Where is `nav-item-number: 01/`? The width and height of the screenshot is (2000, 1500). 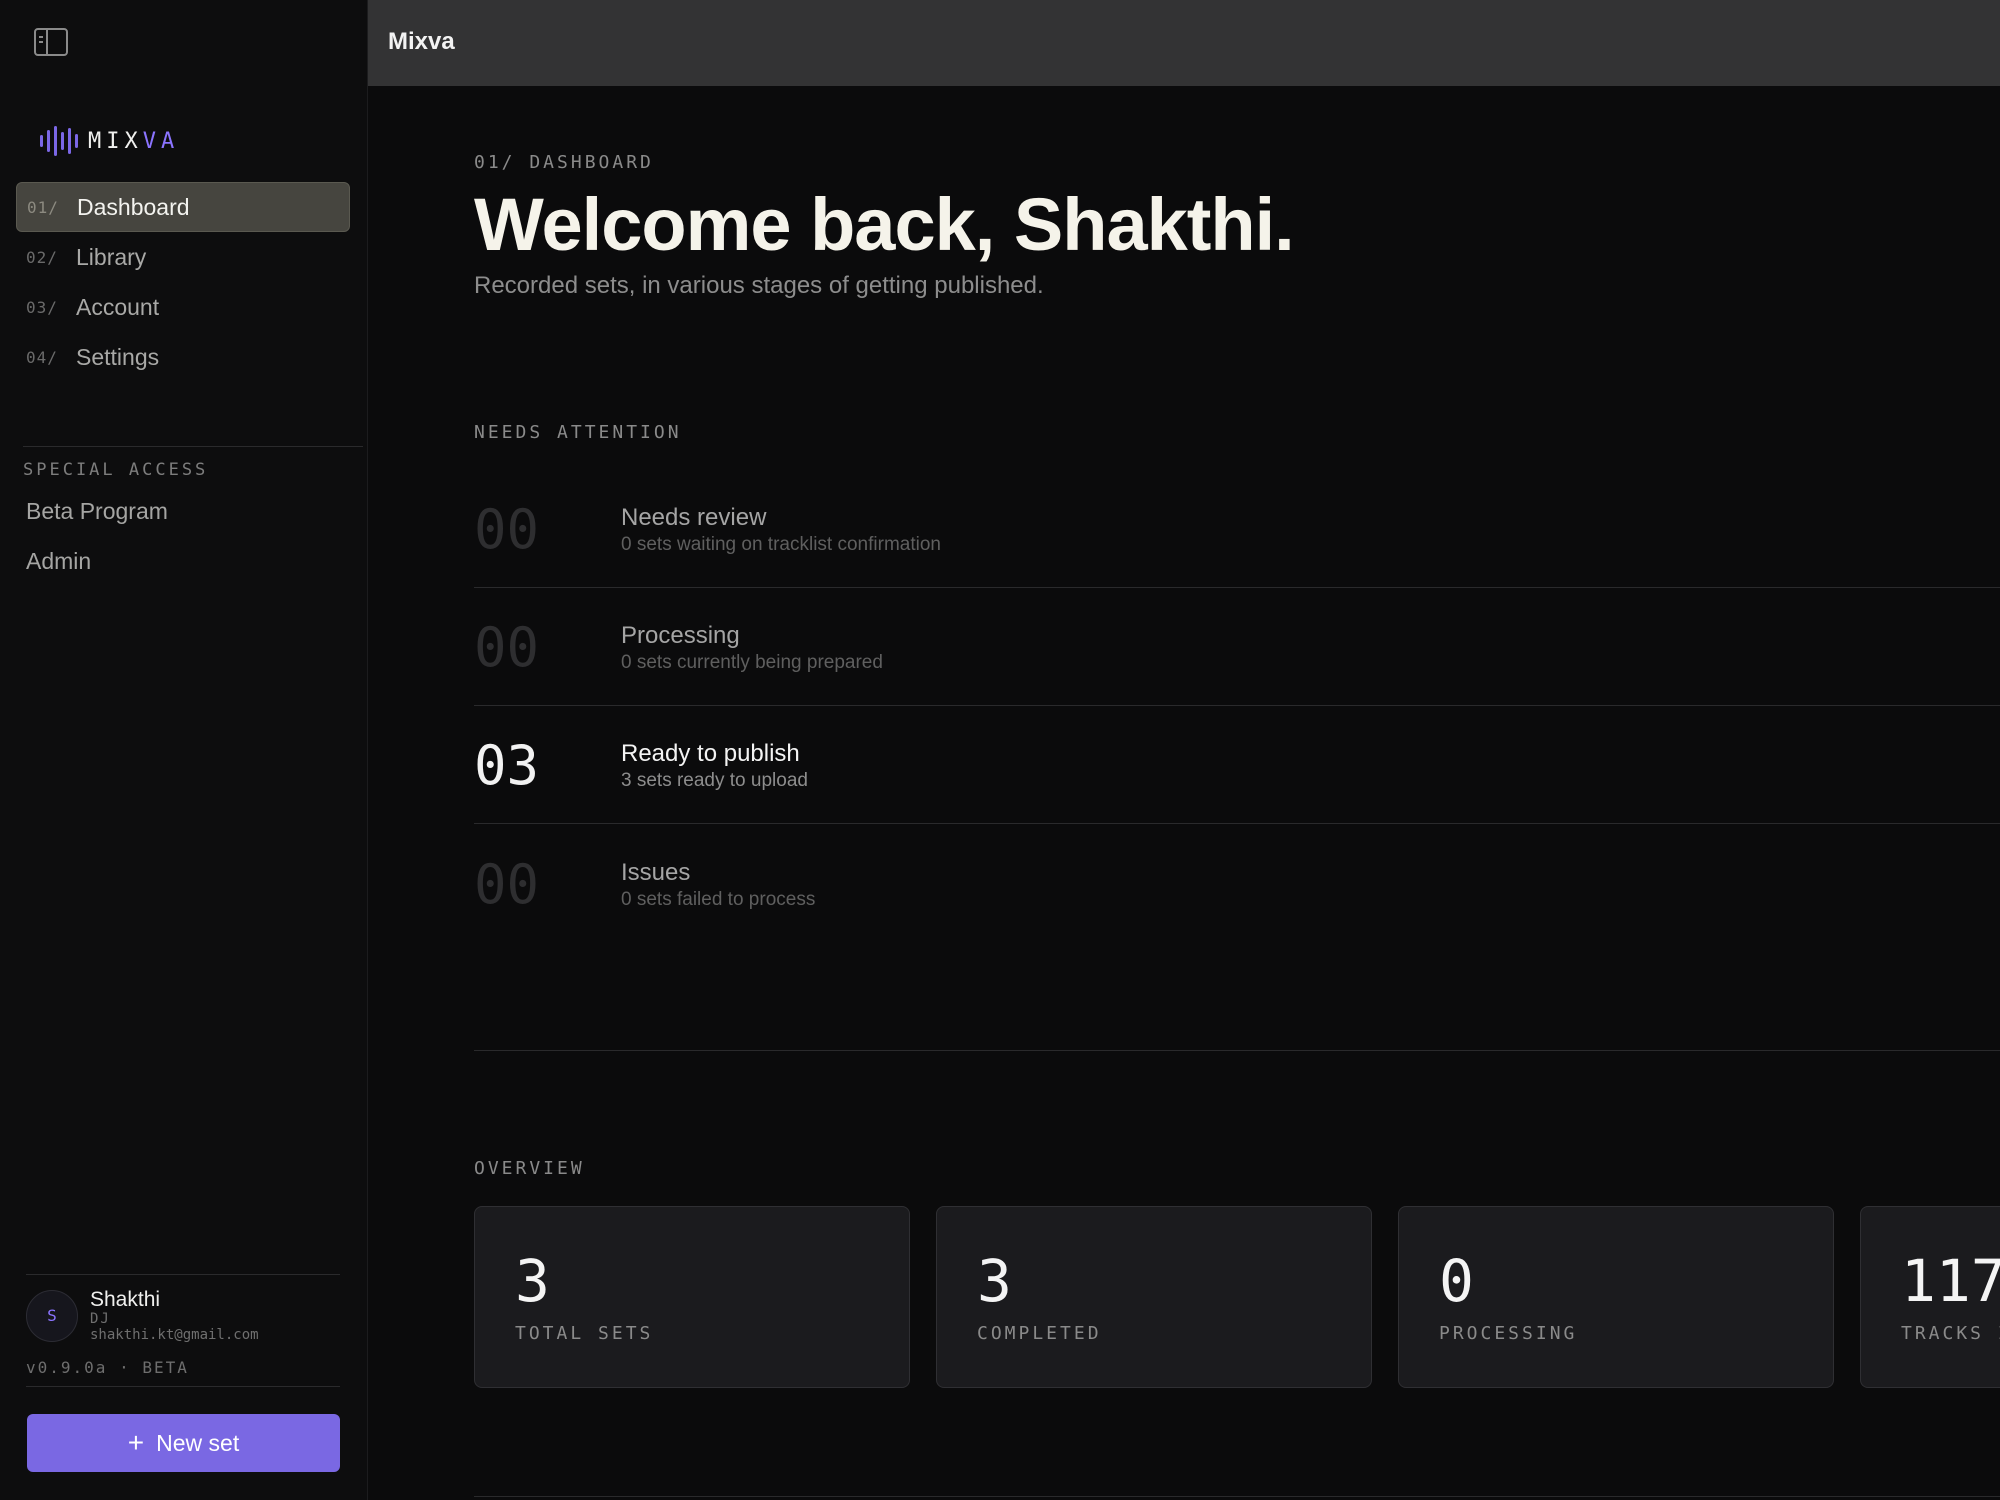 nav-item-number: 01/ is located at coordinates (43, 207).